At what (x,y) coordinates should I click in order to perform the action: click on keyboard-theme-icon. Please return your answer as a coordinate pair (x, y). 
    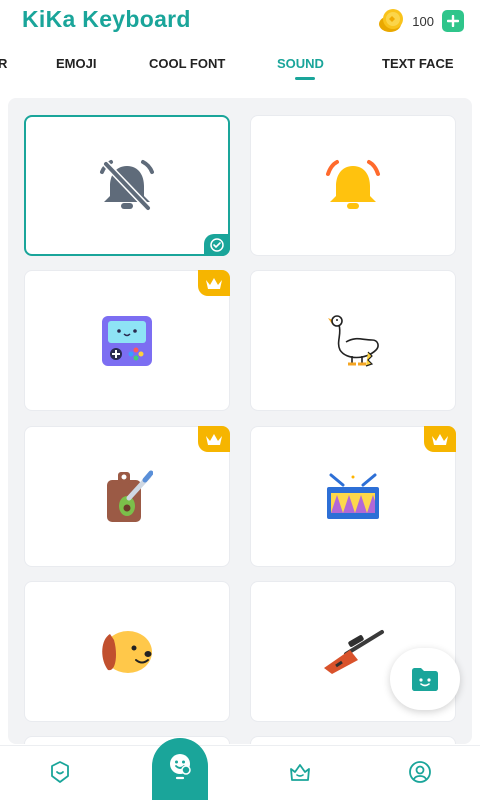
    Looking at the image, I should click on (60, 772).